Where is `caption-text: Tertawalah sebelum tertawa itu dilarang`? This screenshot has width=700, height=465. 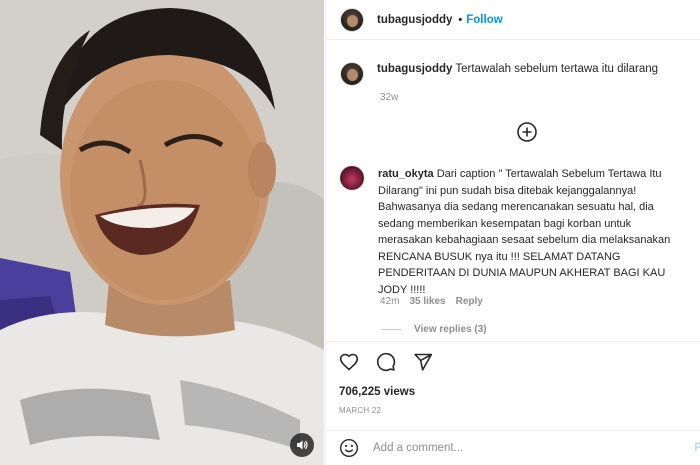 caption-text: Tertawalah sebelum tertawa itu dilarang is located at coordinates (557, 69).